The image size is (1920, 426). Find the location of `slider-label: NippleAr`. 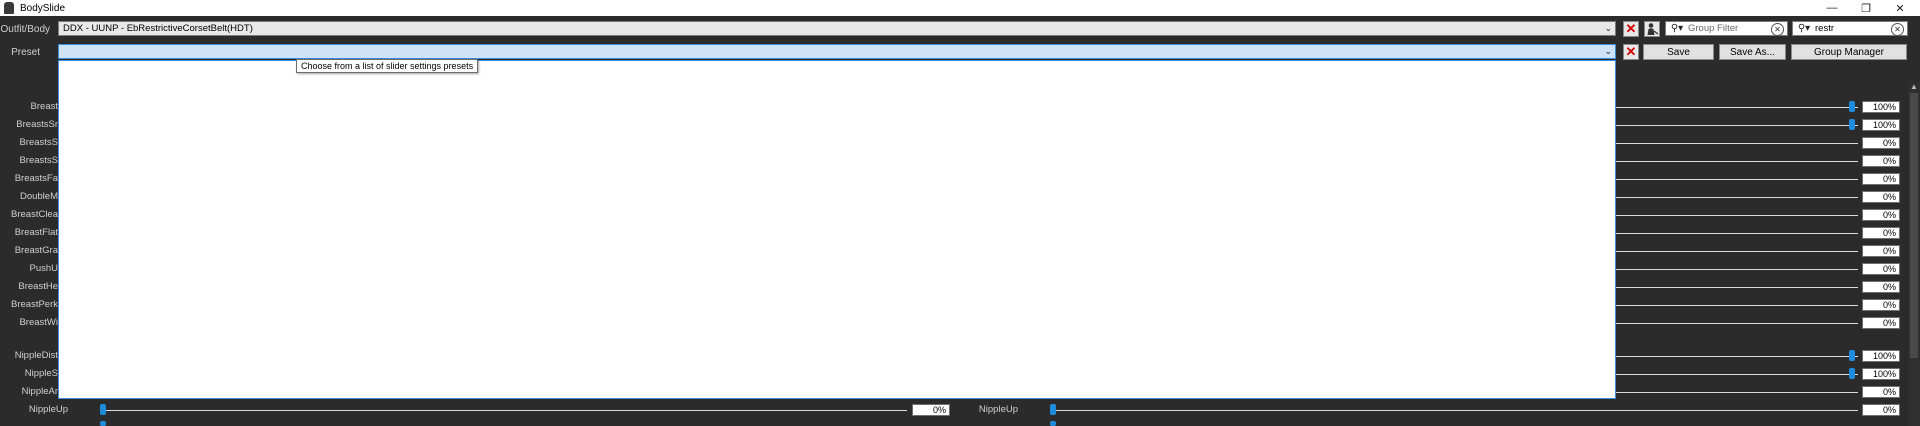

slider-label: NippleAr is located at coordinates (39, 391).